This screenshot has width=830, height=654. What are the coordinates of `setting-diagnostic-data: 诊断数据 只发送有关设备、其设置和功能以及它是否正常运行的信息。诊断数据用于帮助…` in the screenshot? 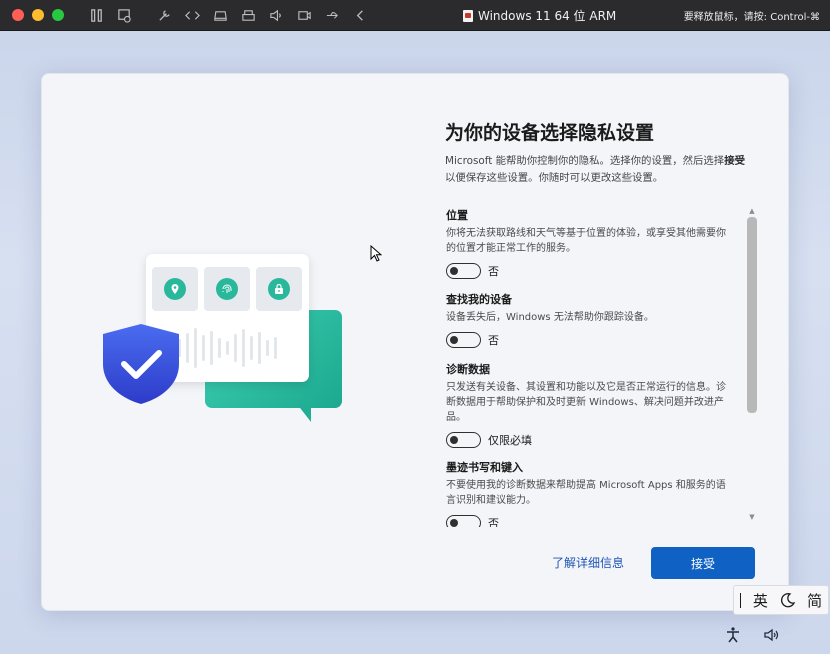 It's located at (588, 404).